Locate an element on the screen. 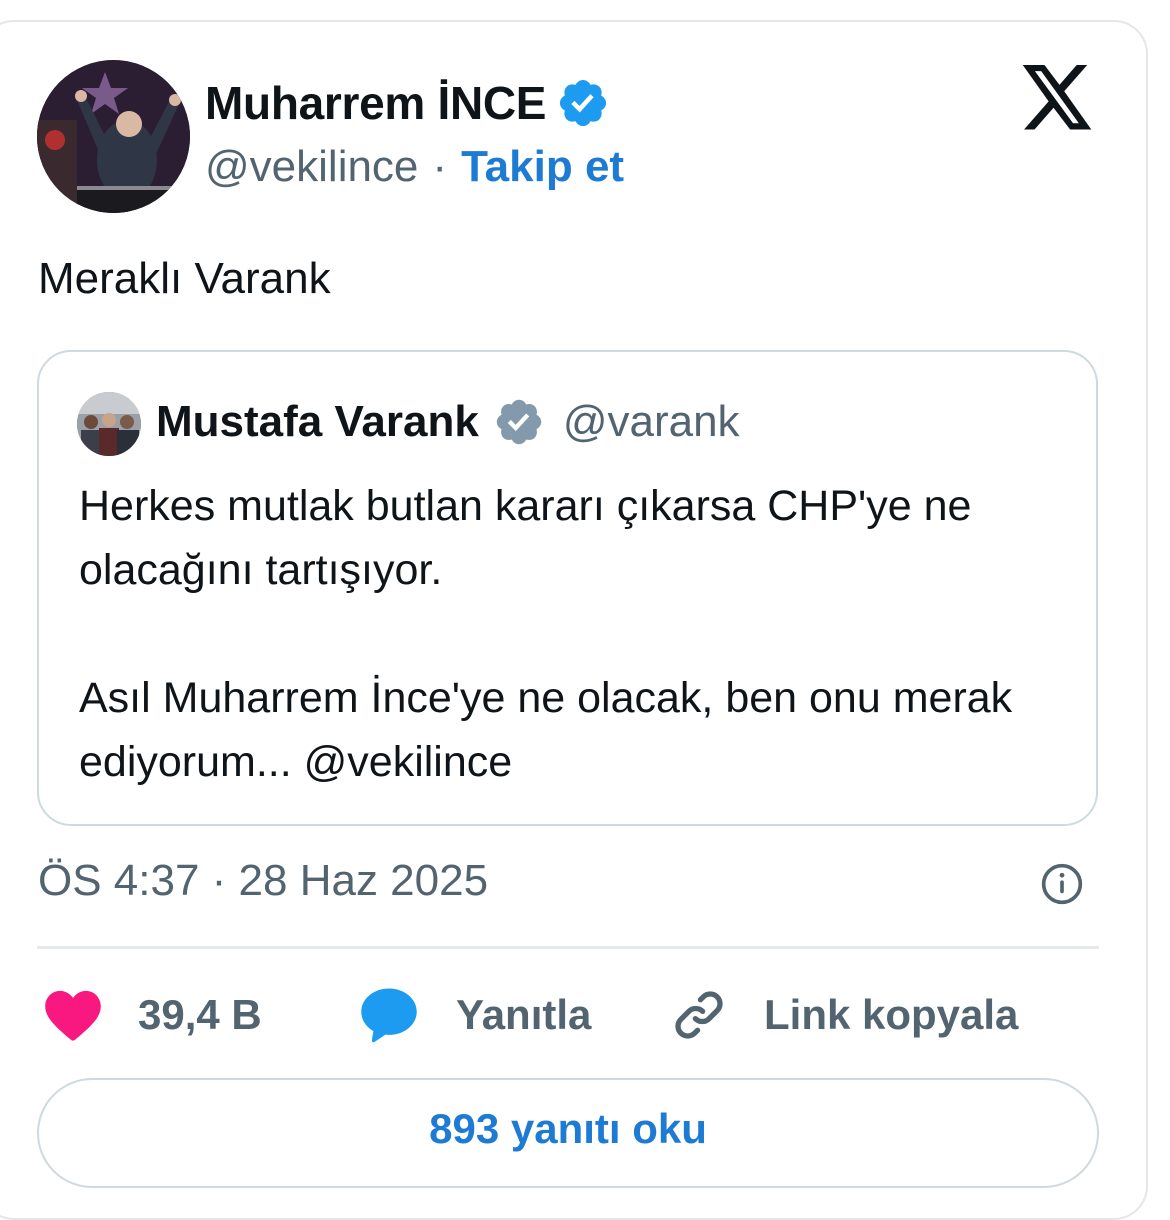  author-handle: @vekilince is located at coordinates (311, 166).